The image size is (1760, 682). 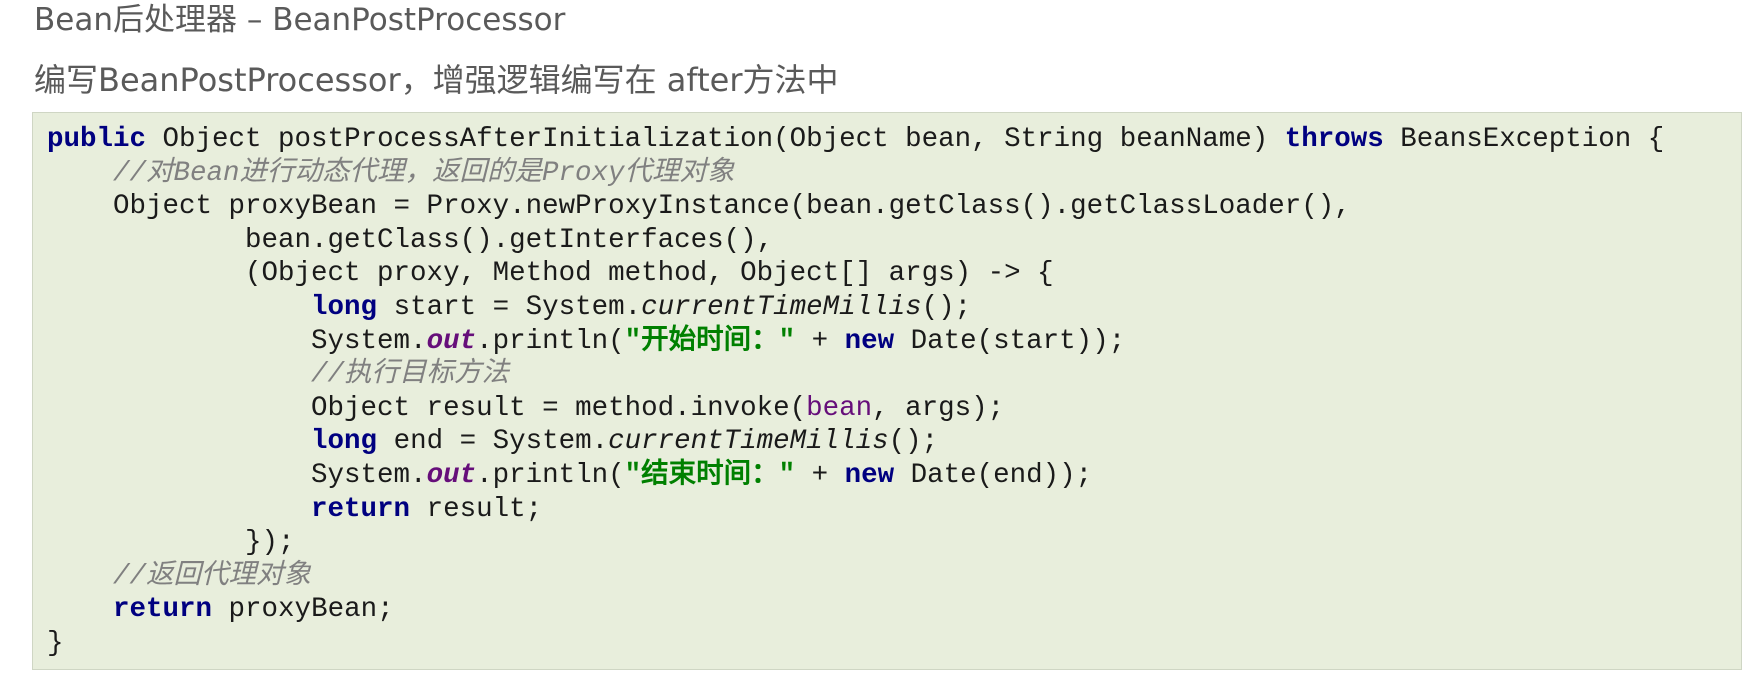 What do you see at coordinates (894, 577) in the screenshot?
I see `code-line: //返回代理对象` at bounding box center [894, 577].